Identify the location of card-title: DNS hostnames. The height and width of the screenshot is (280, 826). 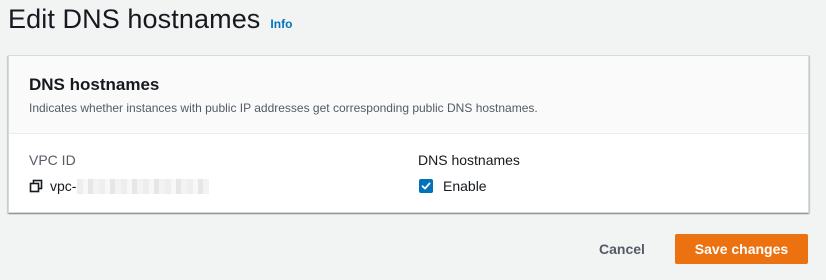
(94, 84).